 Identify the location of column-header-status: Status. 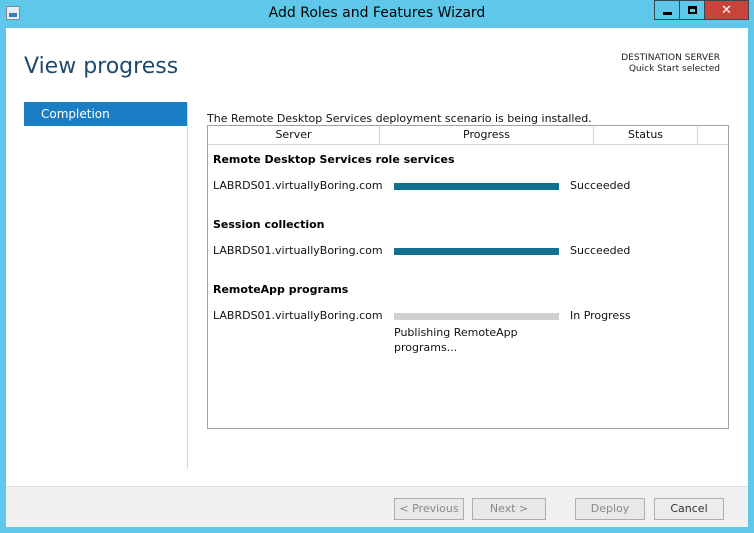
(646, 135).